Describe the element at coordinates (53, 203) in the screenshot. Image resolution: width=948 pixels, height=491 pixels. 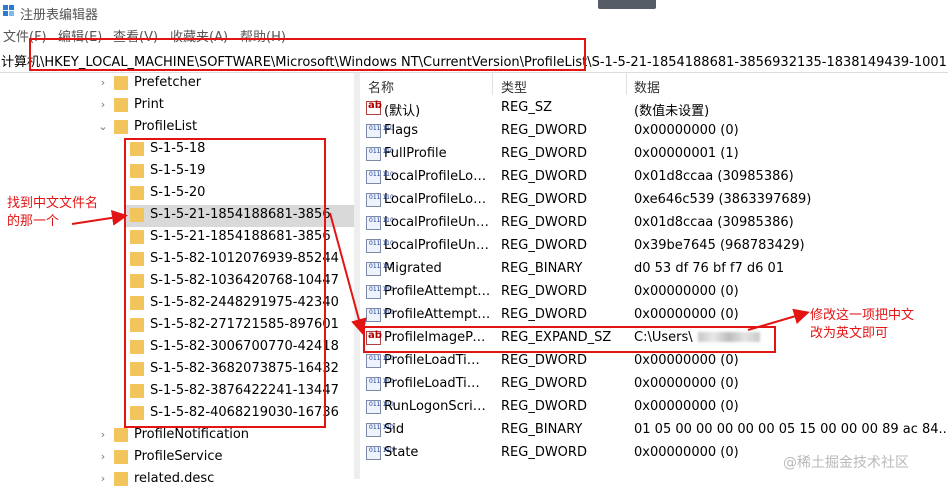
I see `annotation-line: 找到中文文件名` at that location.